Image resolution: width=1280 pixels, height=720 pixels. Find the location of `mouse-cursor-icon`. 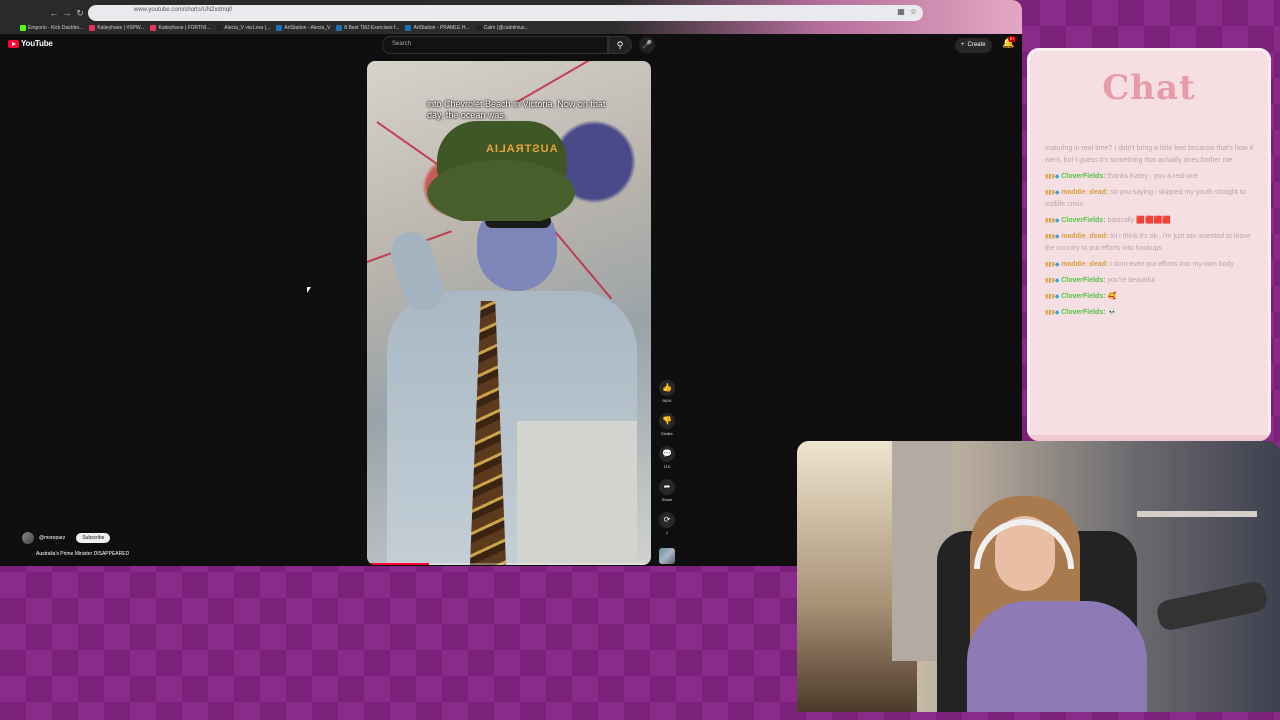

mouse-cursor-icon is located at coordinates (308, 290).